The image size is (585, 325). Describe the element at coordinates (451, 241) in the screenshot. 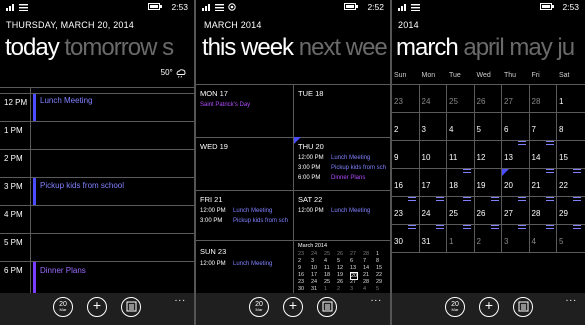

I see `month-day-cell: 1` at that location.